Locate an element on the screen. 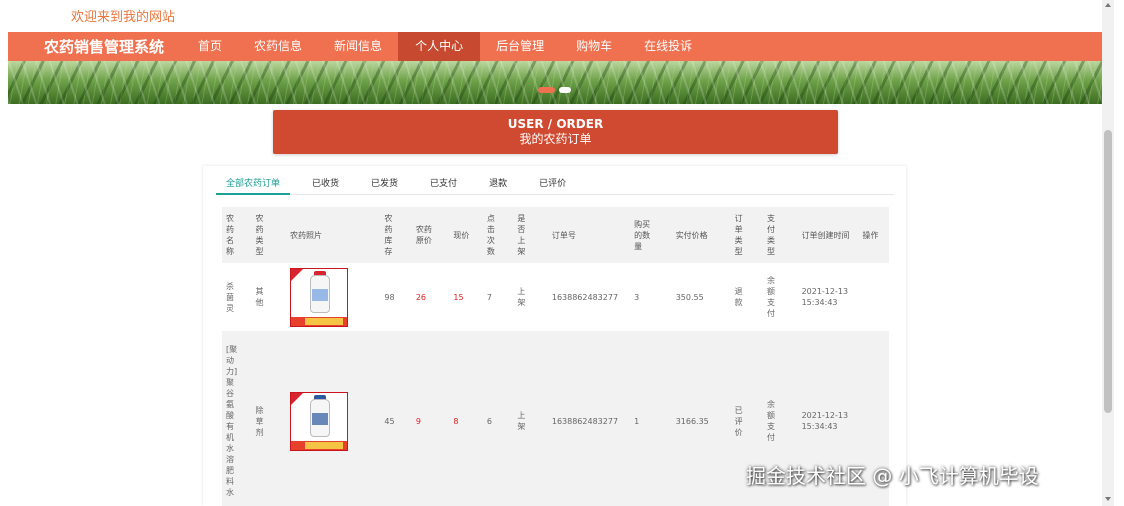 The image size is (1124, 506). header-pay-type: 支付类型 is located at coordinates (771, 235).